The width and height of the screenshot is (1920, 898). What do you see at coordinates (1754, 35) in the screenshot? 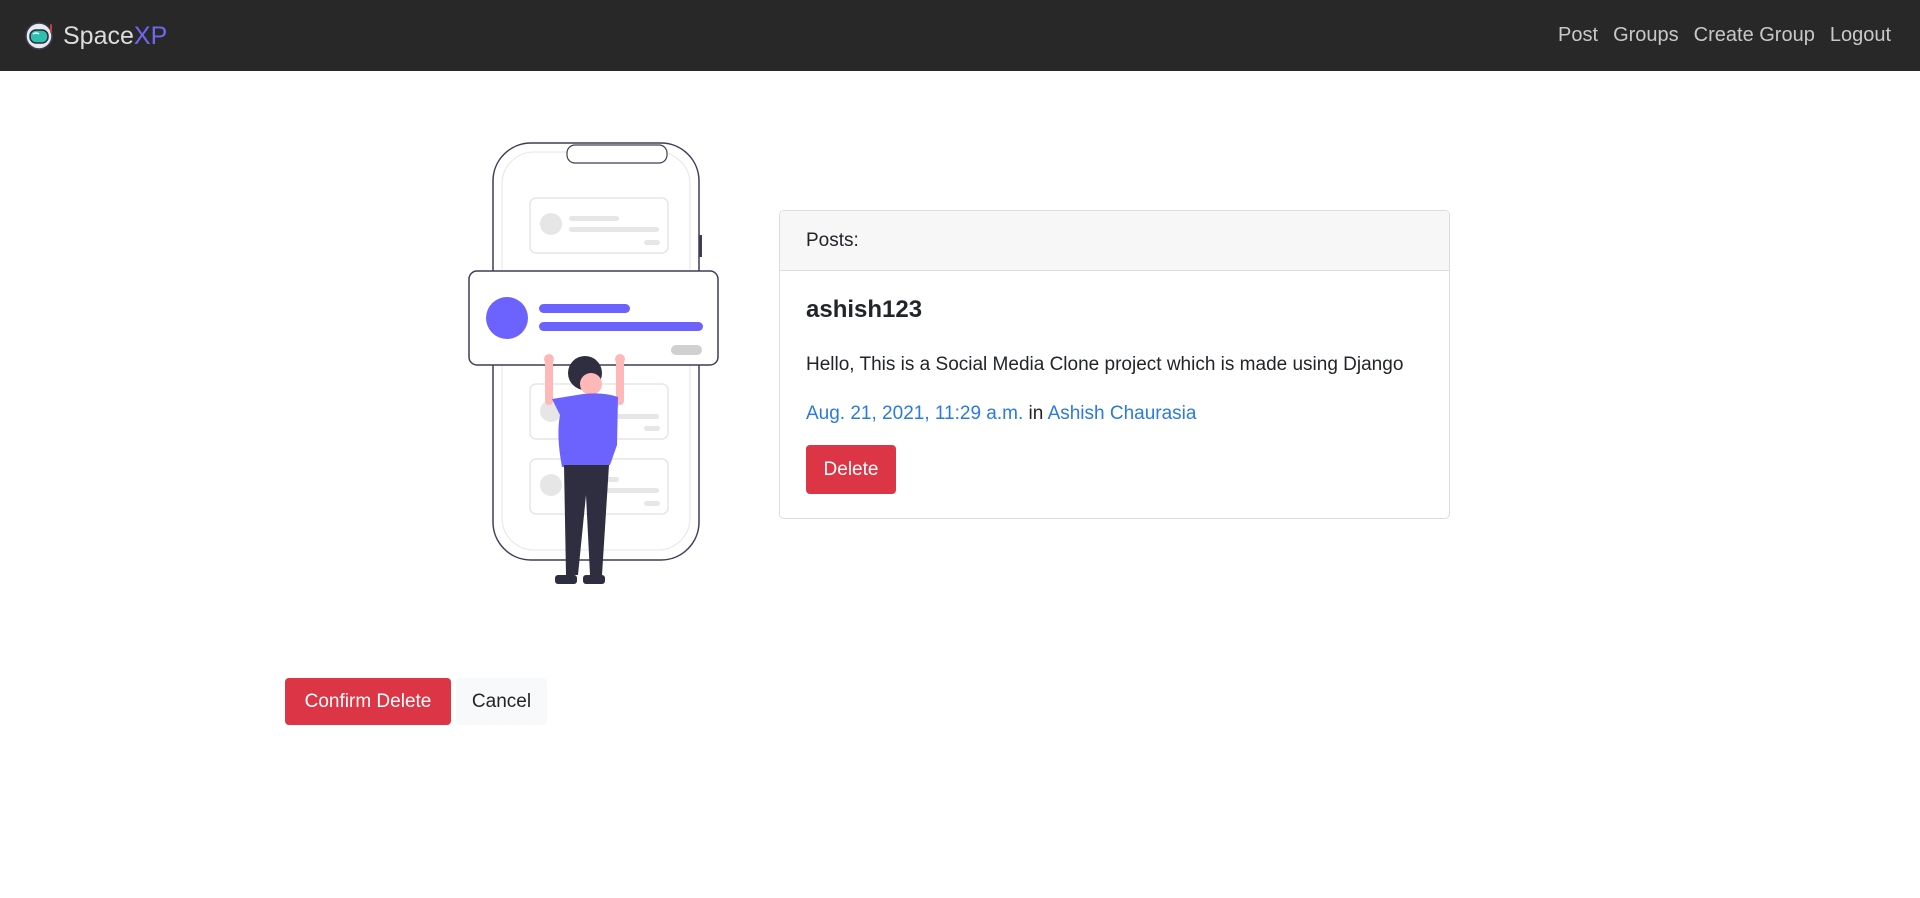
I see `nav-link-create-group: Create Group` at bounding box center [1754, 35].